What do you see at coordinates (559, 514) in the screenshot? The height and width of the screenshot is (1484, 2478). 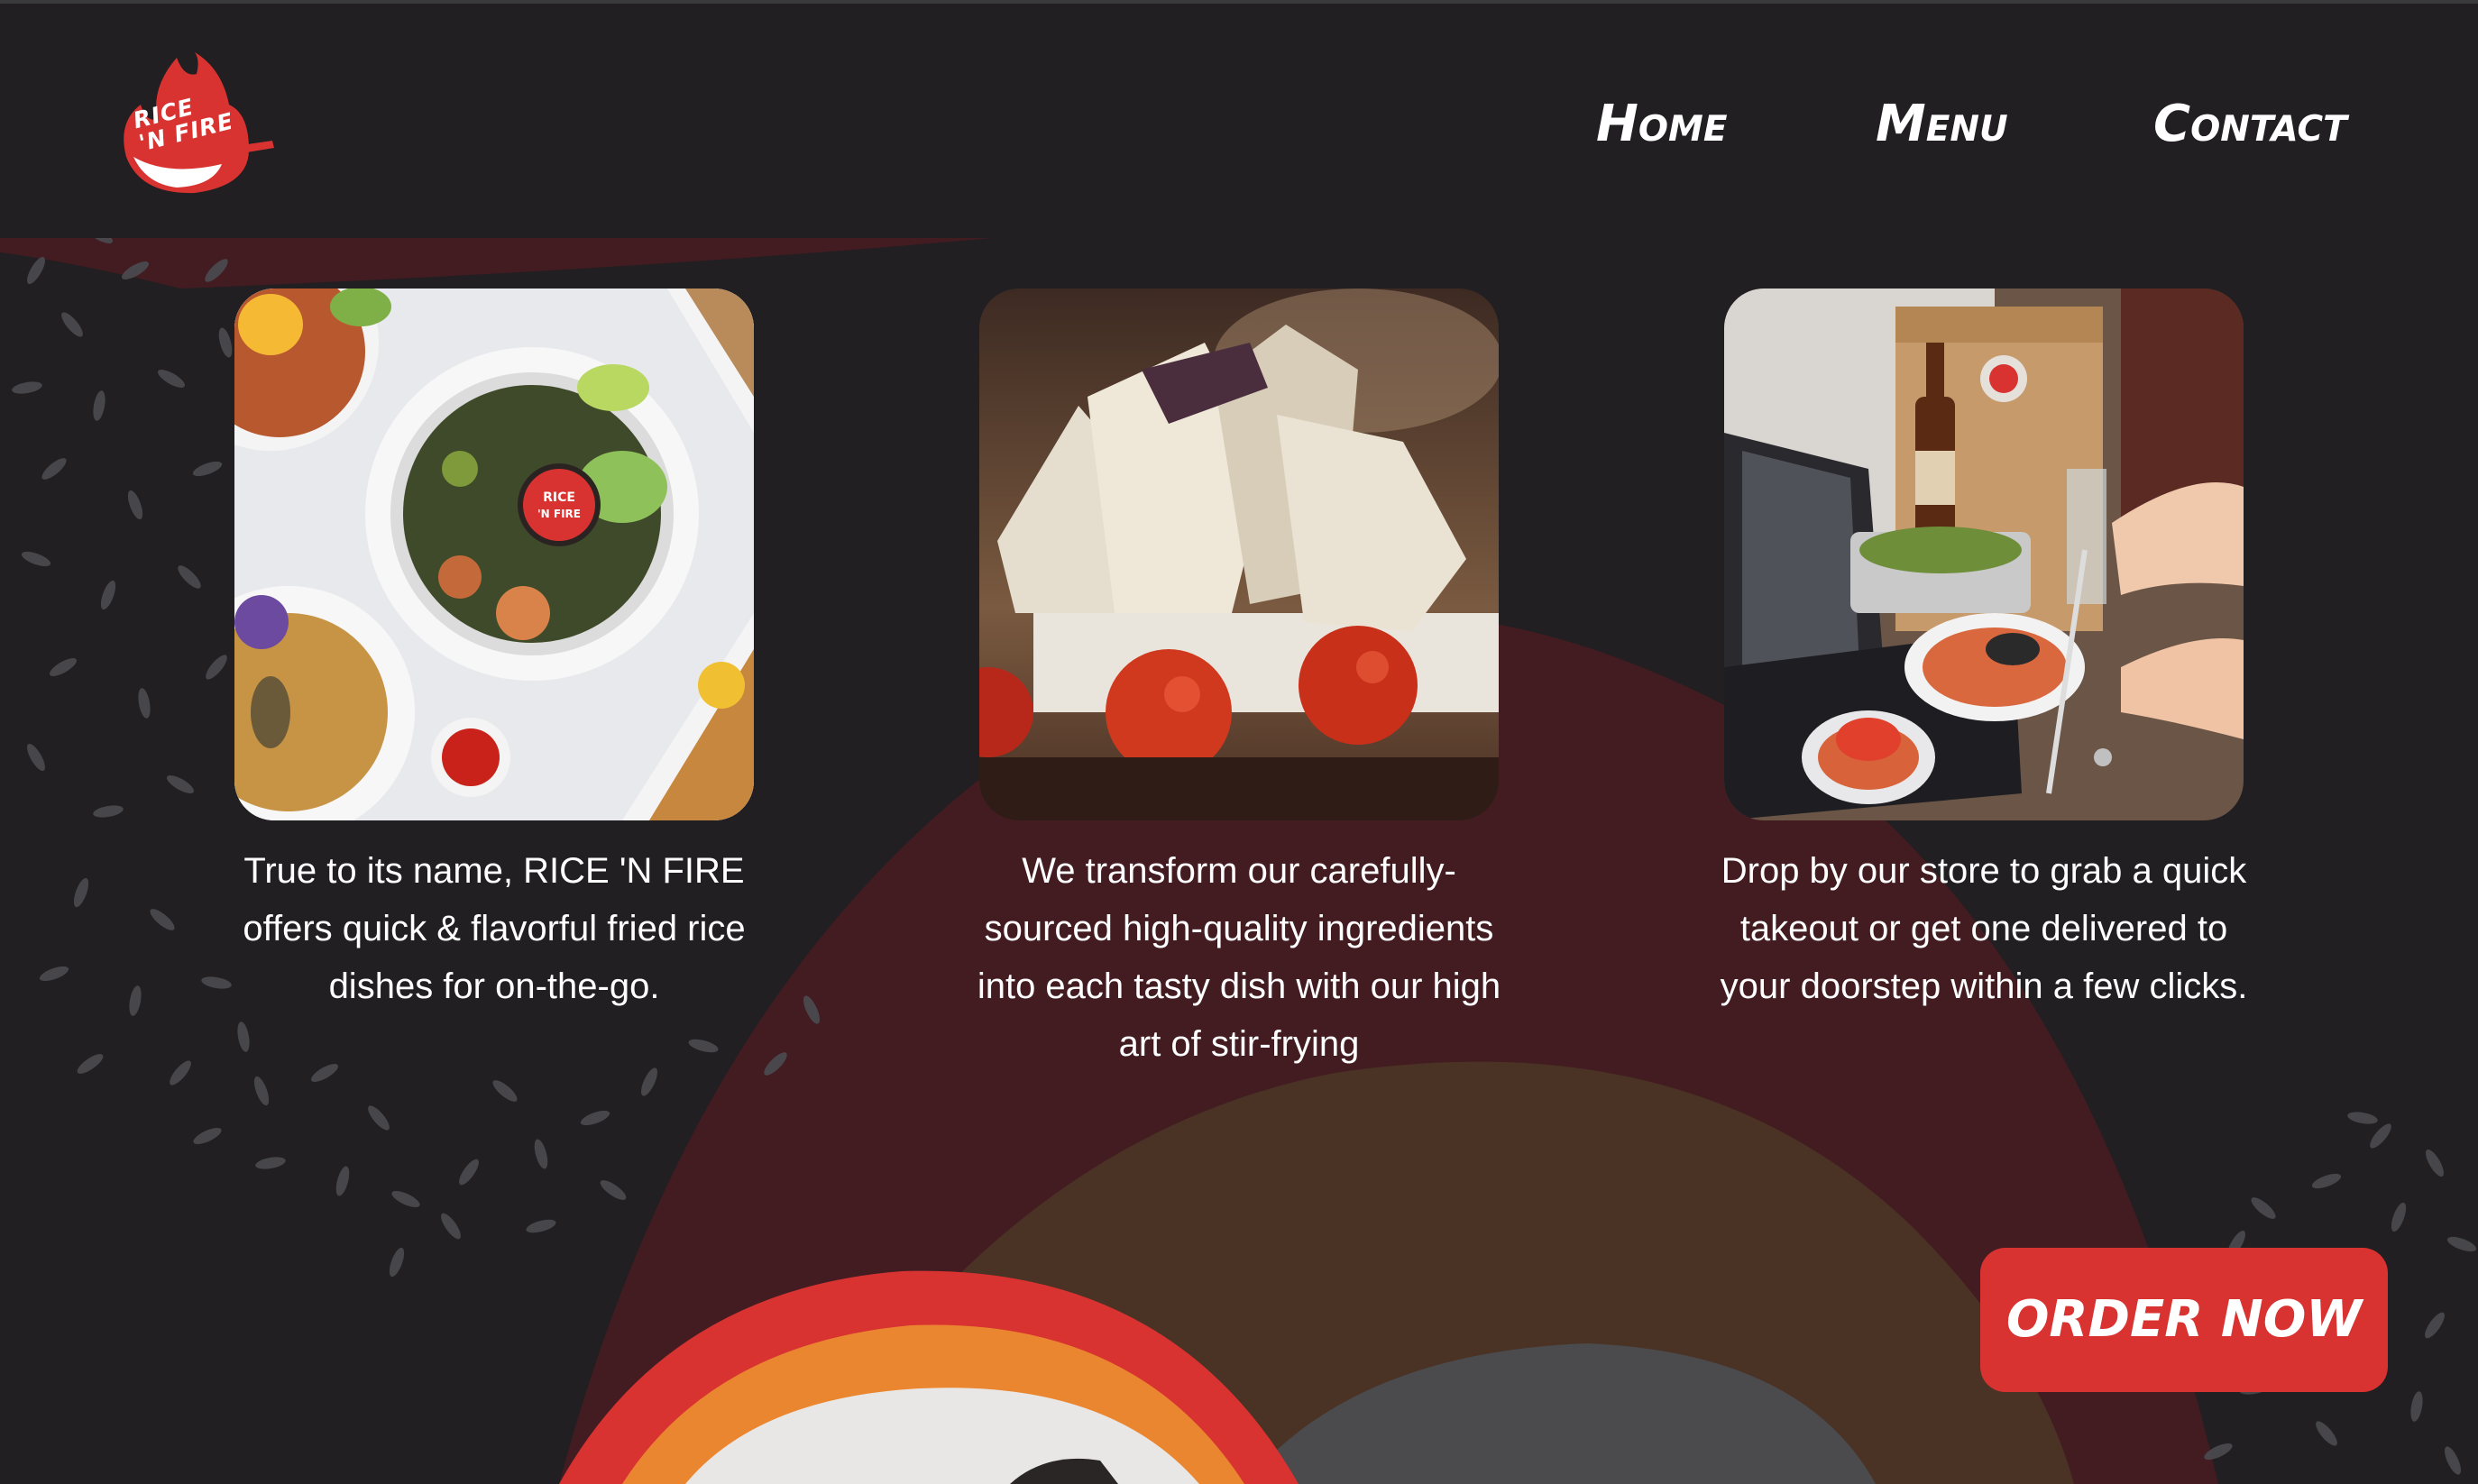 I see `svg-text: 'N FIRE` at bounding box center [559, 514].